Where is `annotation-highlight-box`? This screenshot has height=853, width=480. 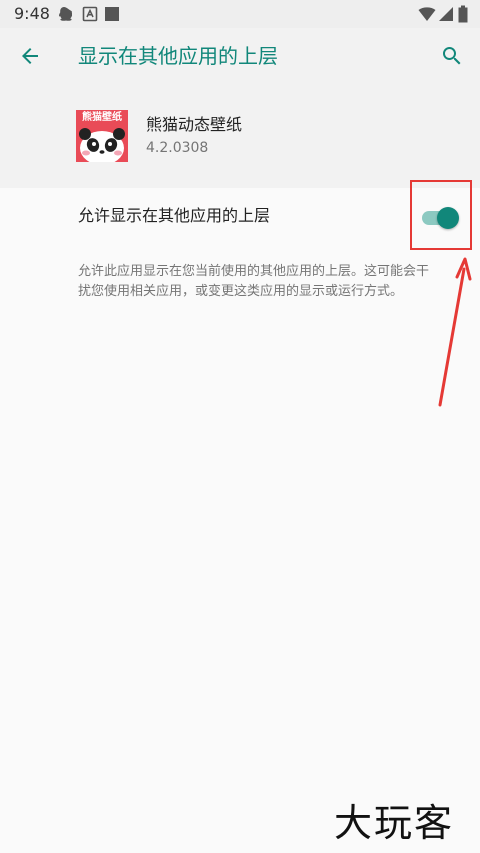
annotation-highlight-box is located at coordinates (441, 215).